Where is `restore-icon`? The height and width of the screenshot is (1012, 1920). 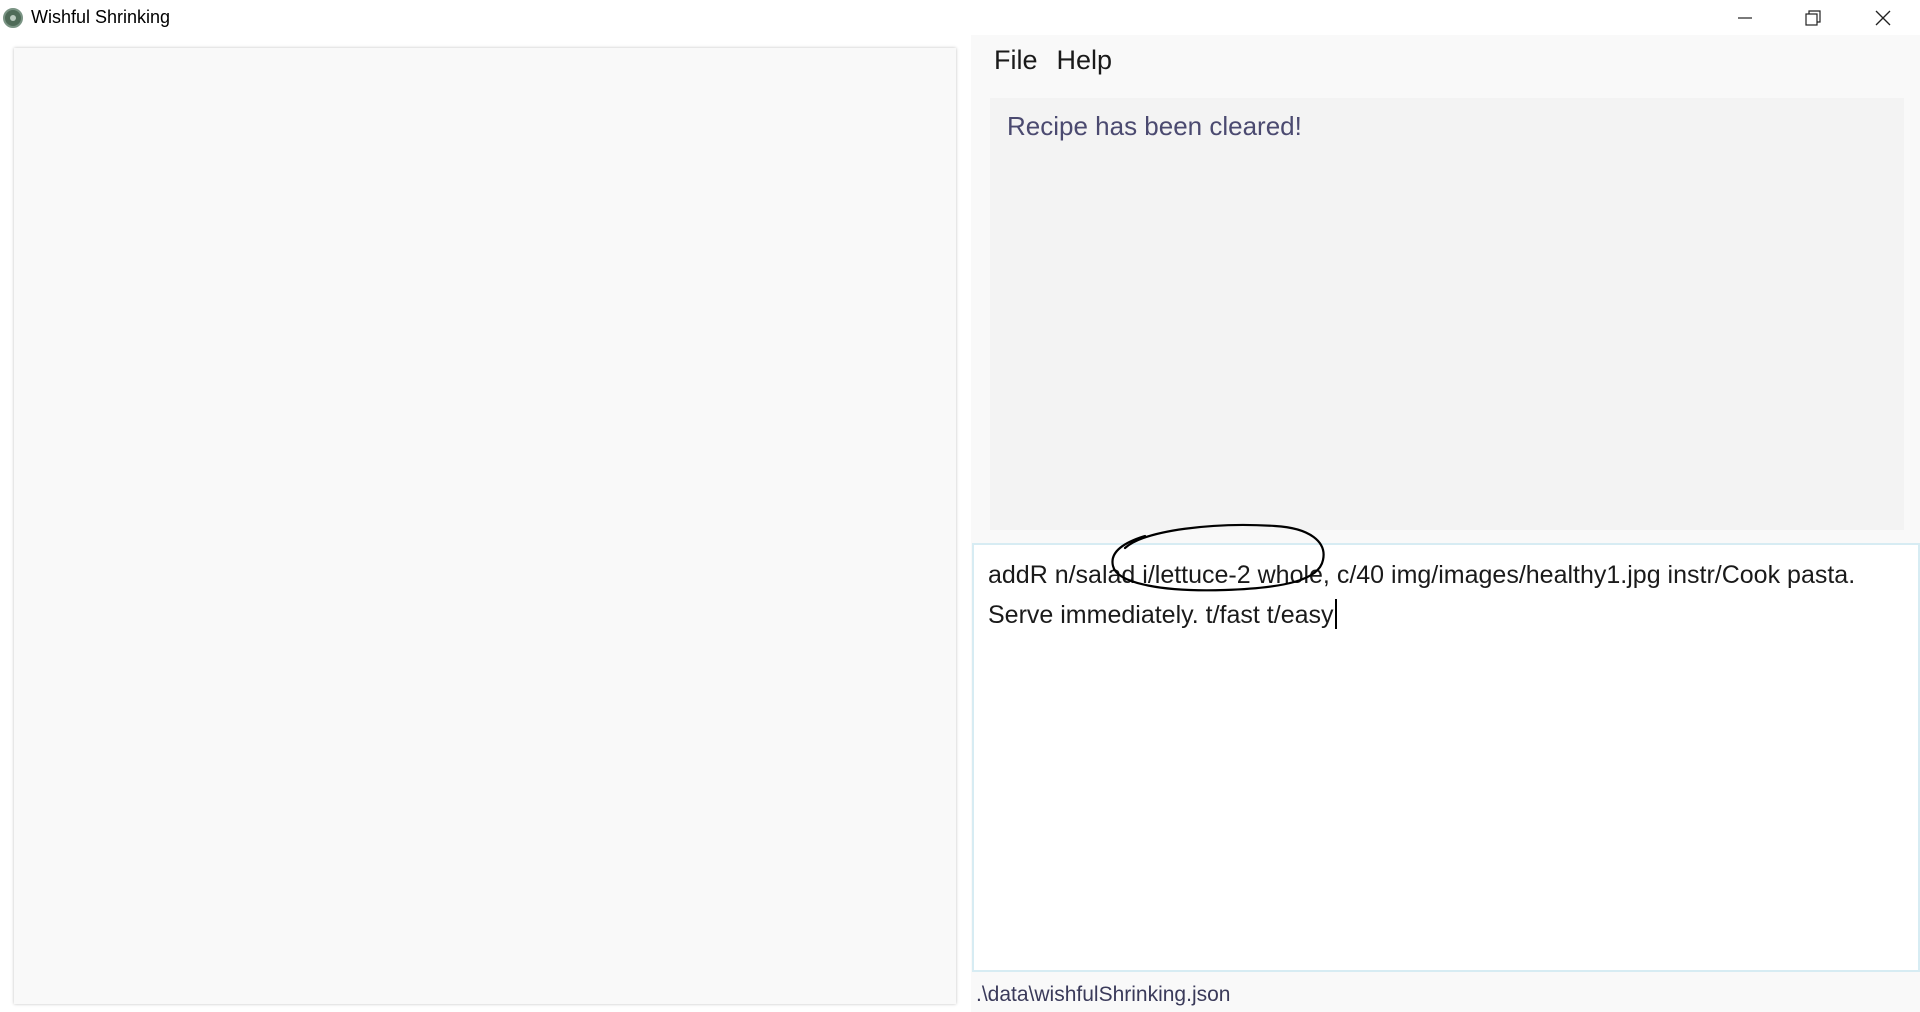
restore-icon is located at coordinates (1813, 17).